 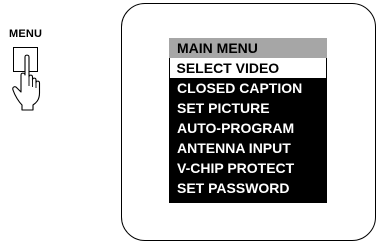 What do you see at coordinates (248, 68) in the screenshot?
I see `menu-item-select-video: SELECT VIDEO` at bounding box center [248, 68].